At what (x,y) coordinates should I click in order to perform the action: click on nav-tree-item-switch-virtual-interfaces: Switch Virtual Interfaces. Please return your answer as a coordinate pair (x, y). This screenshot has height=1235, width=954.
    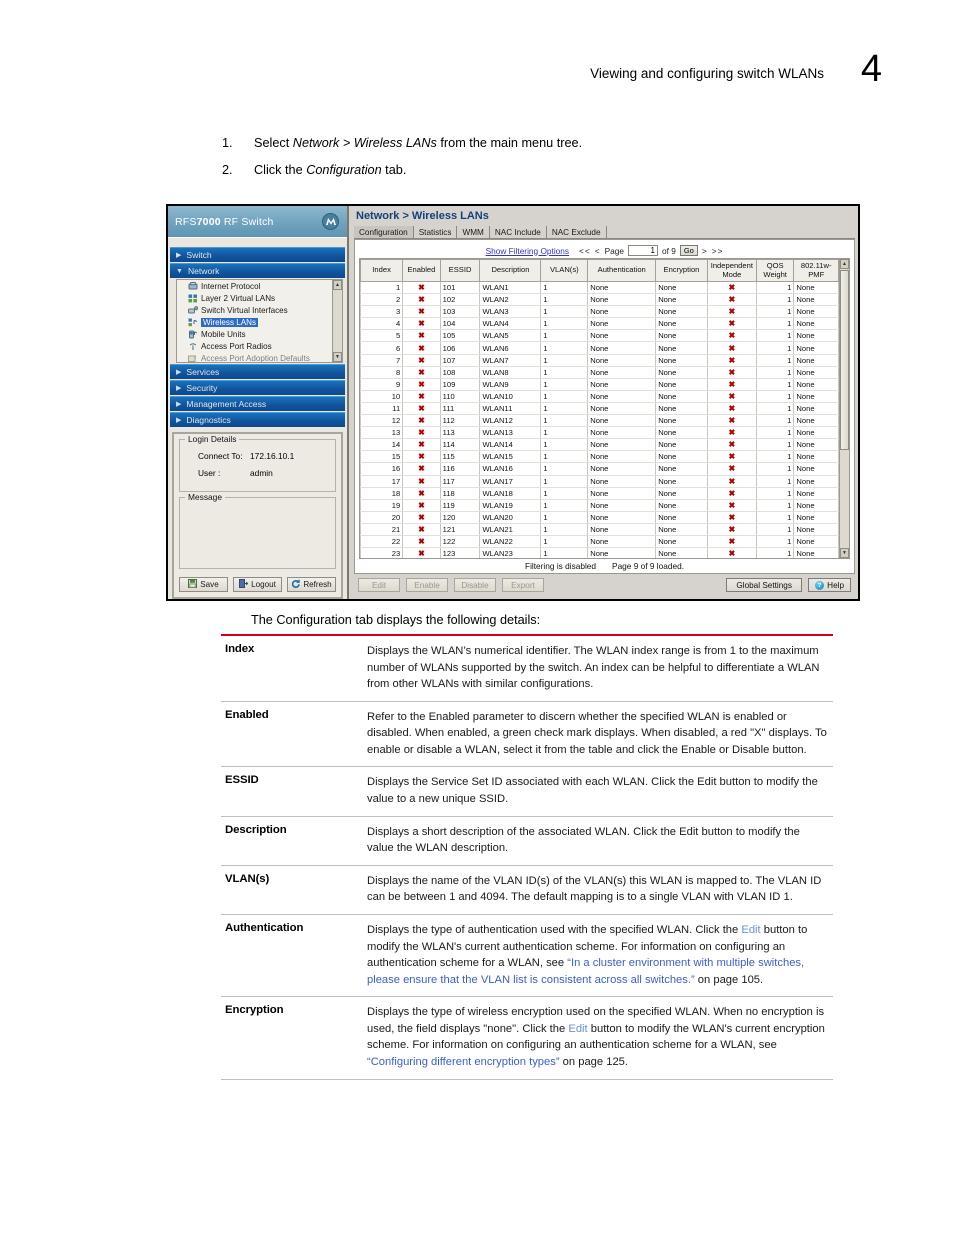
    Looking at the image, I should click on (259, 310).